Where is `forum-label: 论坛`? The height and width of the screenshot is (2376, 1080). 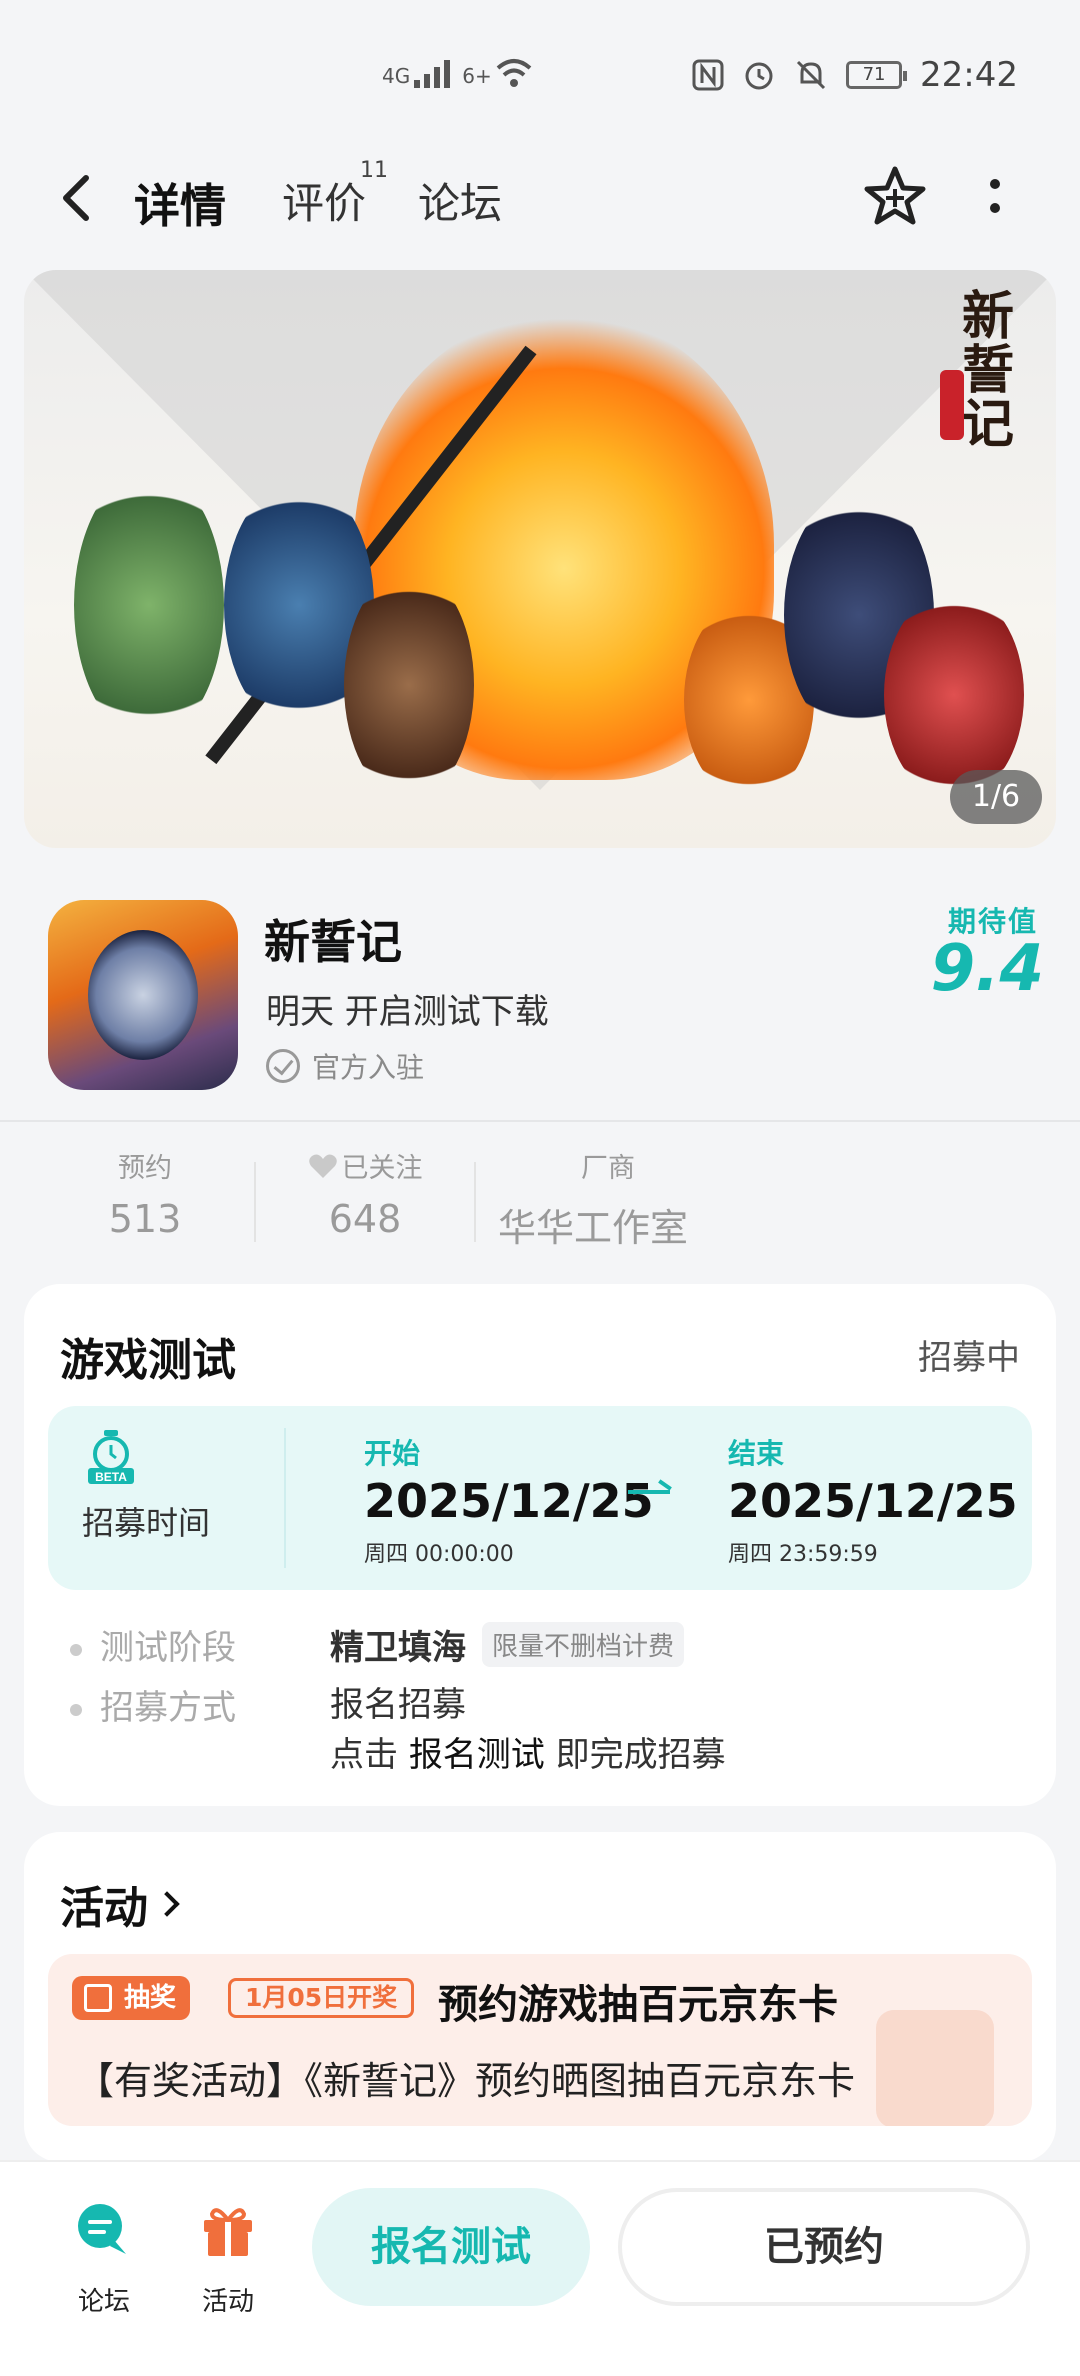
forum-label: 论坛 is located at coordinates (103, 2302).